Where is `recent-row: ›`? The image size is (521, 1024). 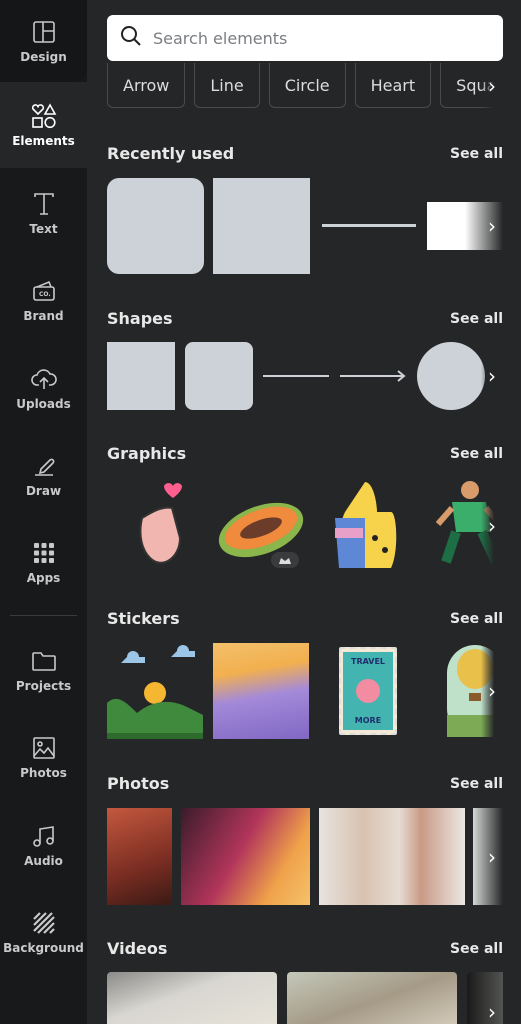 recent-row: › is located at coordinates (305, 226).